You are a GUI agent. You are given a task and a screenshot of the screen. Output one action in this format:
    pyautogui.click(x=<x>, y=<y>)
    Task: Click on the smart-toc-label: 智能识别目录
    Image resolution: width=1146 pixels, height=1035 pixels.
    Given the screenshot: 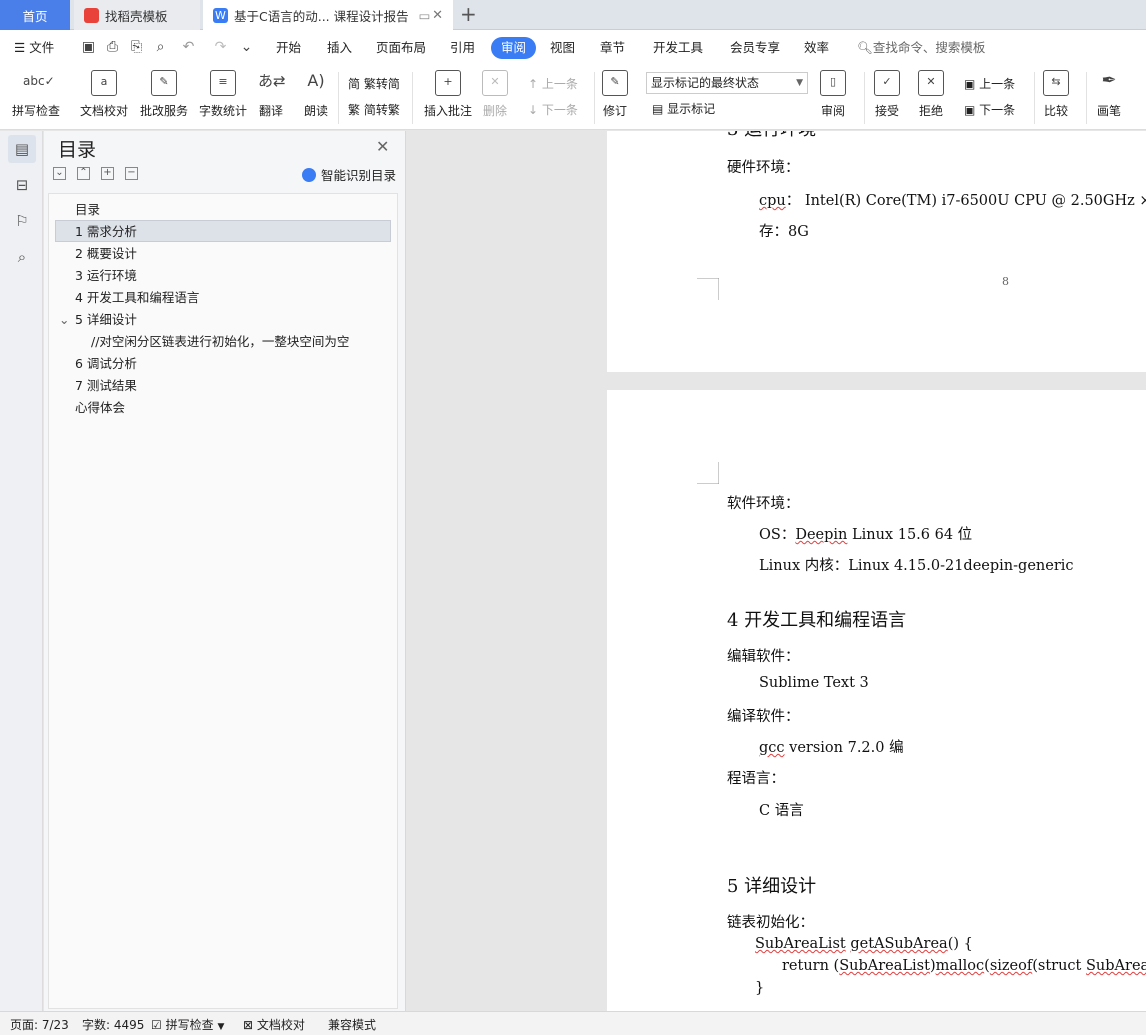 What is the action you would take?
    pyautogui.click(x=359, y=175)
    